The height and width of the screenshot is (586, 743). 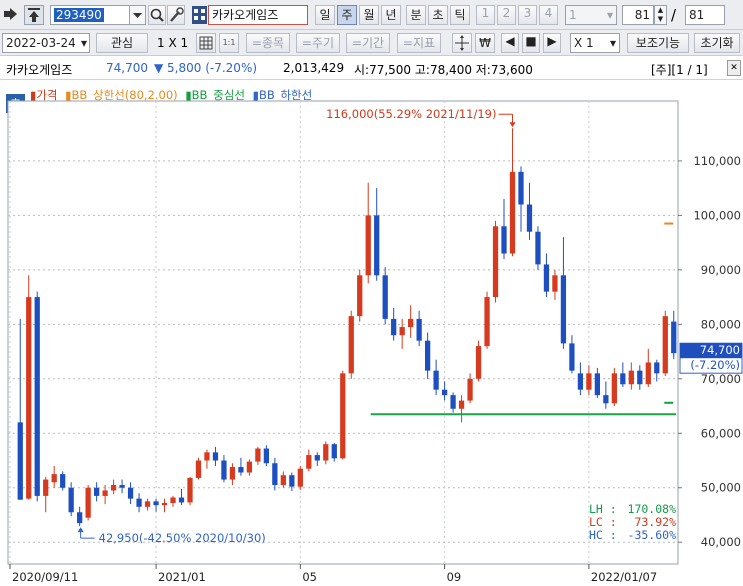 I want to click on annotation-high-label: 116,000(55.29% 2021/11/19), so click(x=411, y=114).